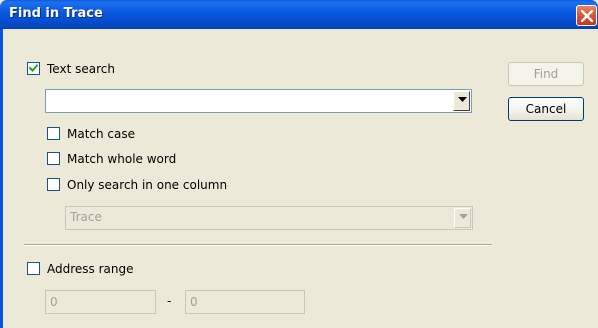 The height and width of the screenshot is (328, 598). I want to click on address-from-value: 0, so click(54, 302).